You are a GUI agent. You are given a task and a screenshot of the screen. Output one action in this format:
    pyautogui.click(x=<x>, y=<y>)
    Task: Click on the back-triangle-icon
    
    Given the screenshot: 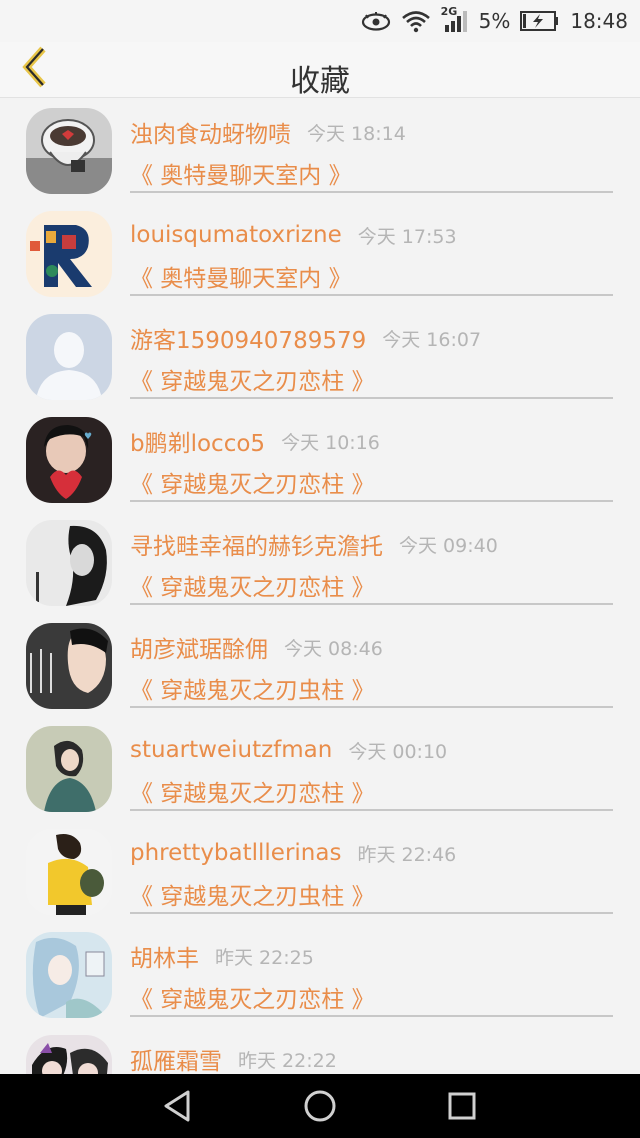 What is the action you would take?
    pyautogui.click(x=177, y=1106)
    